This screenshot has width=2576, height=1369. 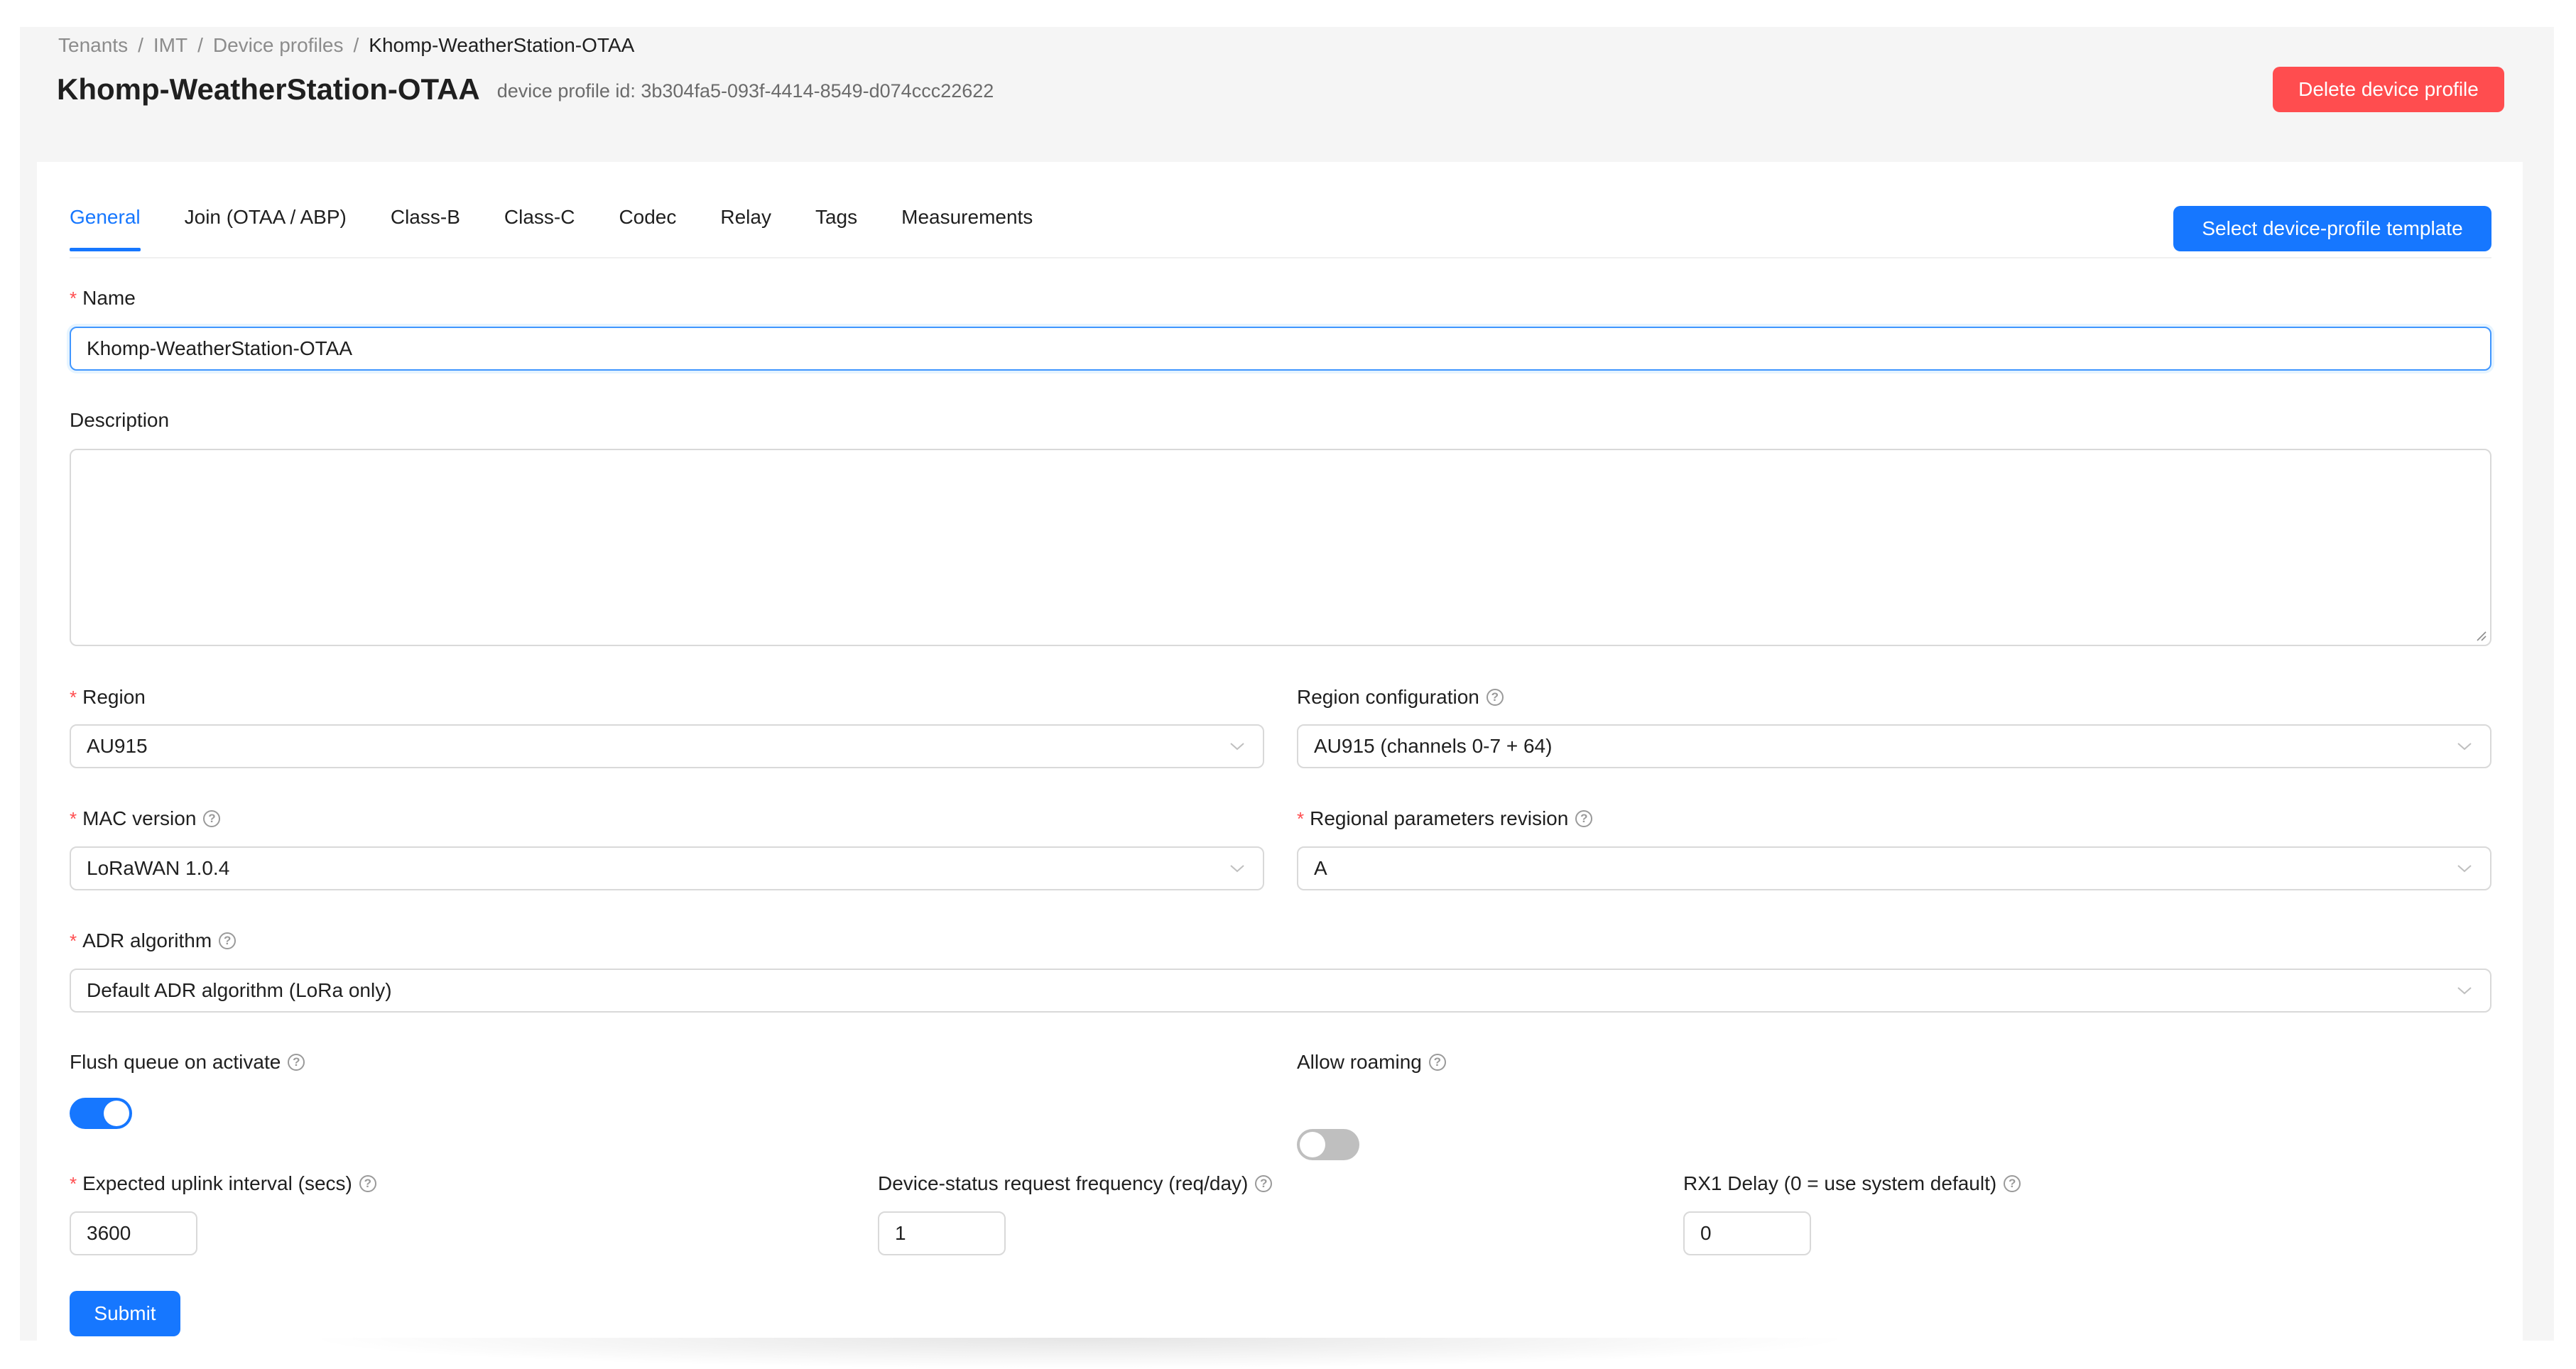 What do you see at coordinates (1280, 349) in the screenshot?
I see `name-input: Khomp-WeatherStation-OTAA` at bounding box center [1280, 349].